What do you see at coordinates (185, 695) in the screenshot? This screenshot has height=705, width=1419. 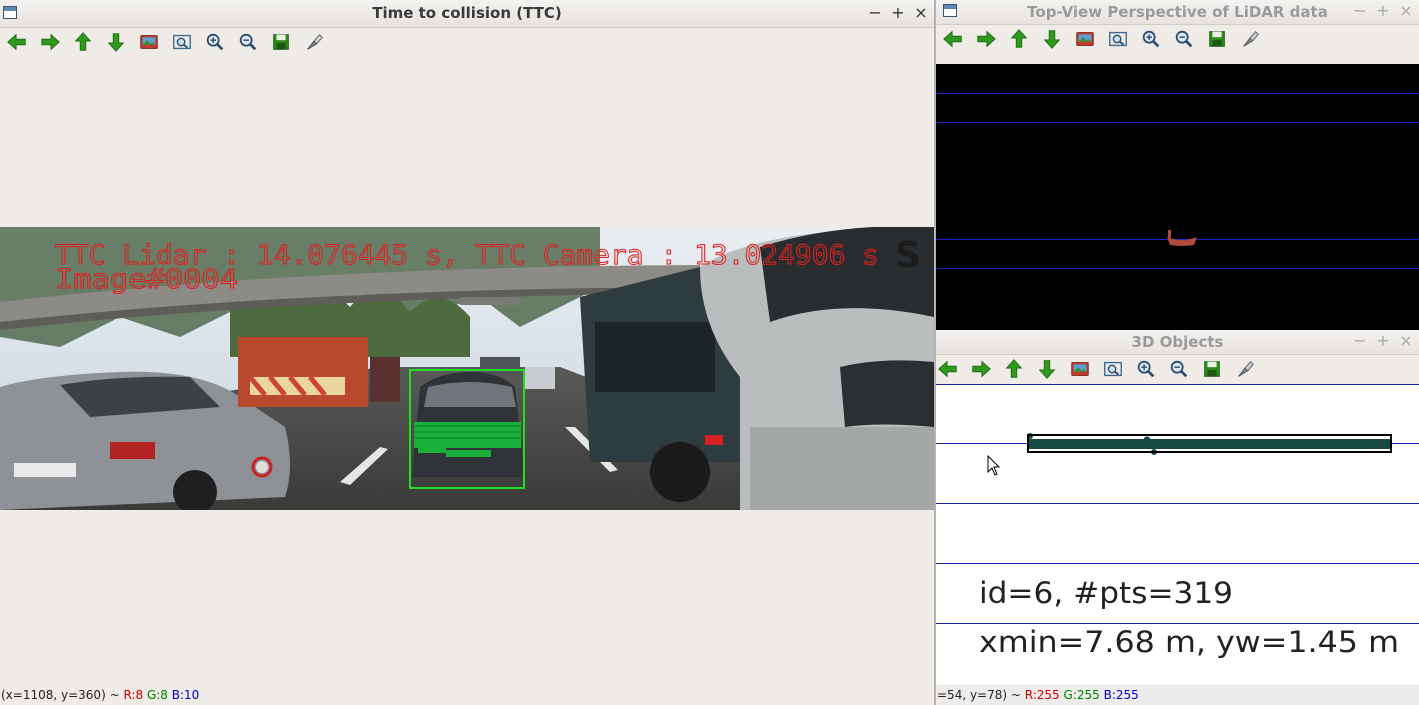 I see `status-b-value: B:10` at bounding box center [185, 695].